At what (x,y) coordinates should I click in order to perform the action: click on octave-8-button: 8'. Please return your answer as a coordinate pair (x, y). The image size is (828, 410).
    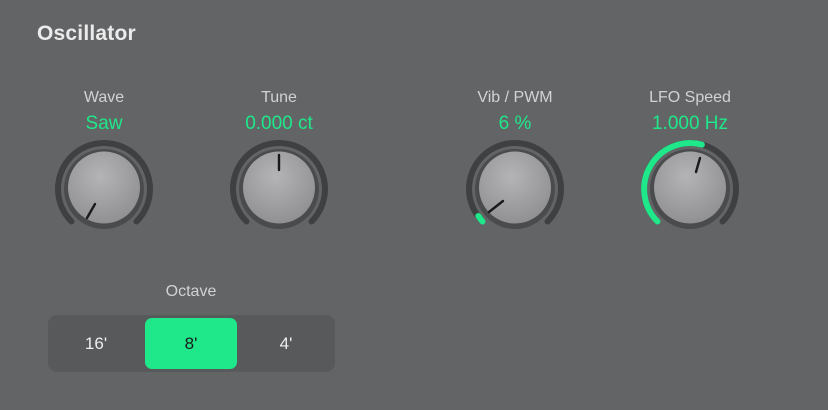
    Looking at the image, I should click on (191, 343).